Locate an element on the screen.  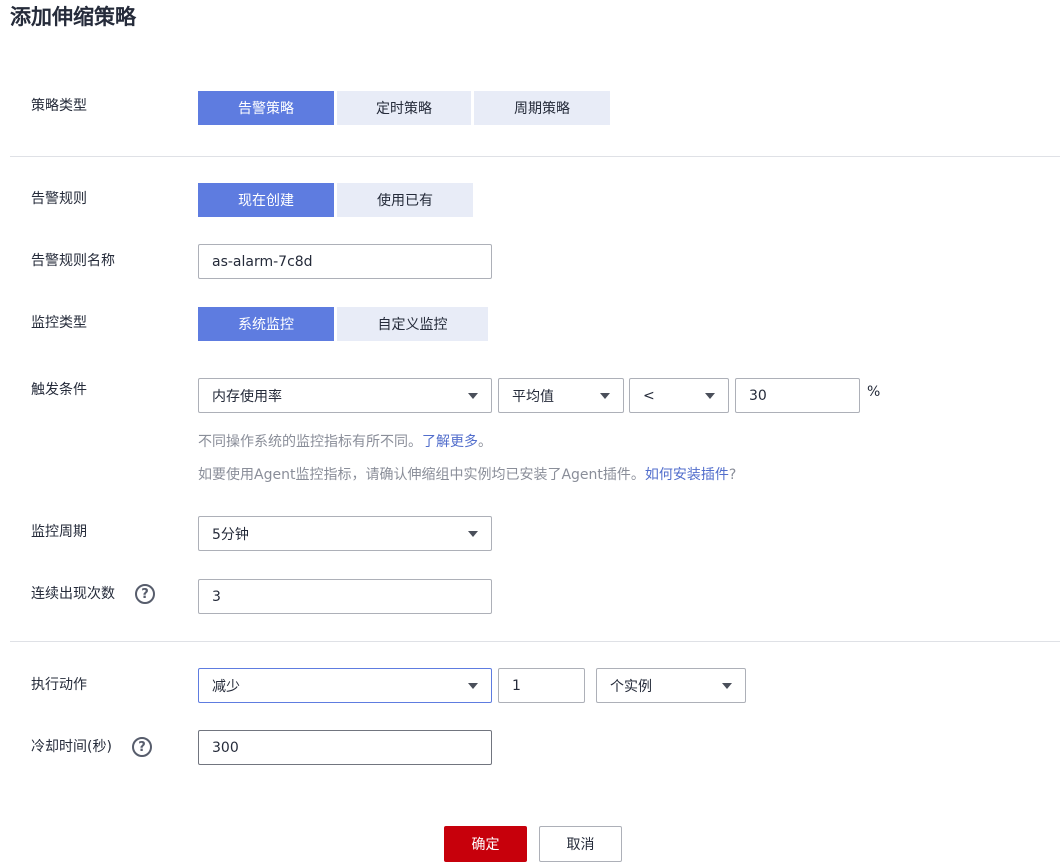
consecutive-value: 3 is located at coordinates (216, 596).